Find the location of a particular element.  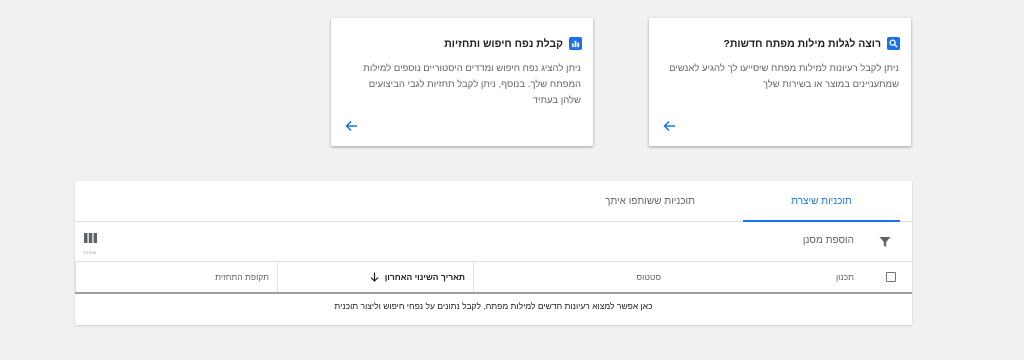

column-header-last-modified: תאריך השינוי האחרון is located at coordinates (375, 277).